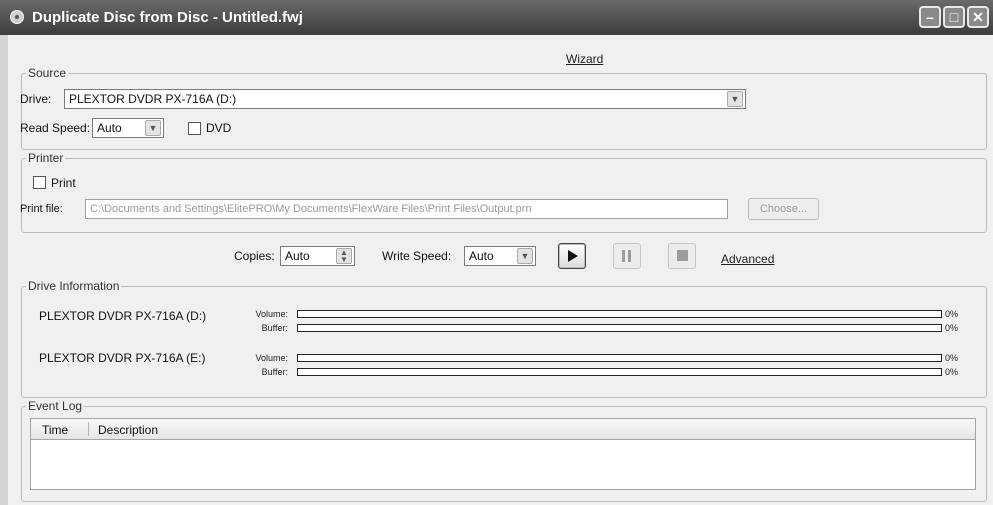  I want to click on read-speed-value: Auto, so click(109, 128).